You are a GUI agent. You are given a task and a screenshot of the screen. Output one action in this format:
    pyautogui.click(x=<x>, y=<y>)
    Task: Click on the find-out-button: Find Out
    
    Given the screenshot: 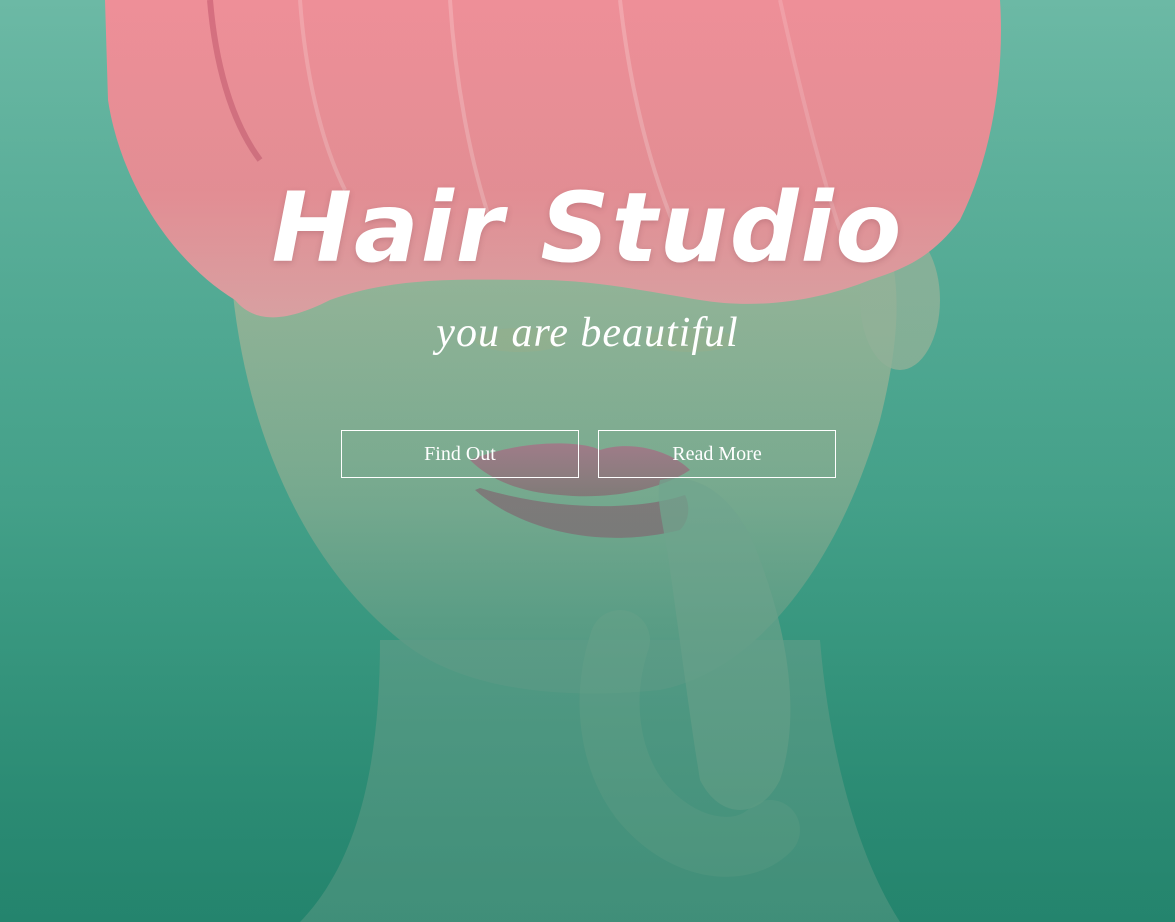 What is the action you would take?
    pyautogui.click(x=460, y=454)
    